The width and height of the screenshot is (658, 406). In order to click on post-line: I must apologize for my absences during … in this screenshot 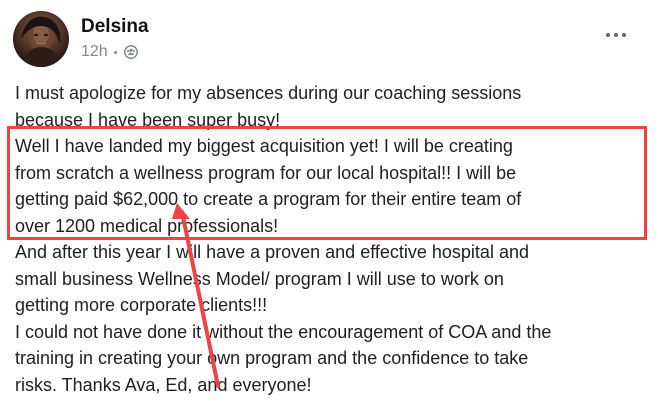, I will do `click(268, 93)`.